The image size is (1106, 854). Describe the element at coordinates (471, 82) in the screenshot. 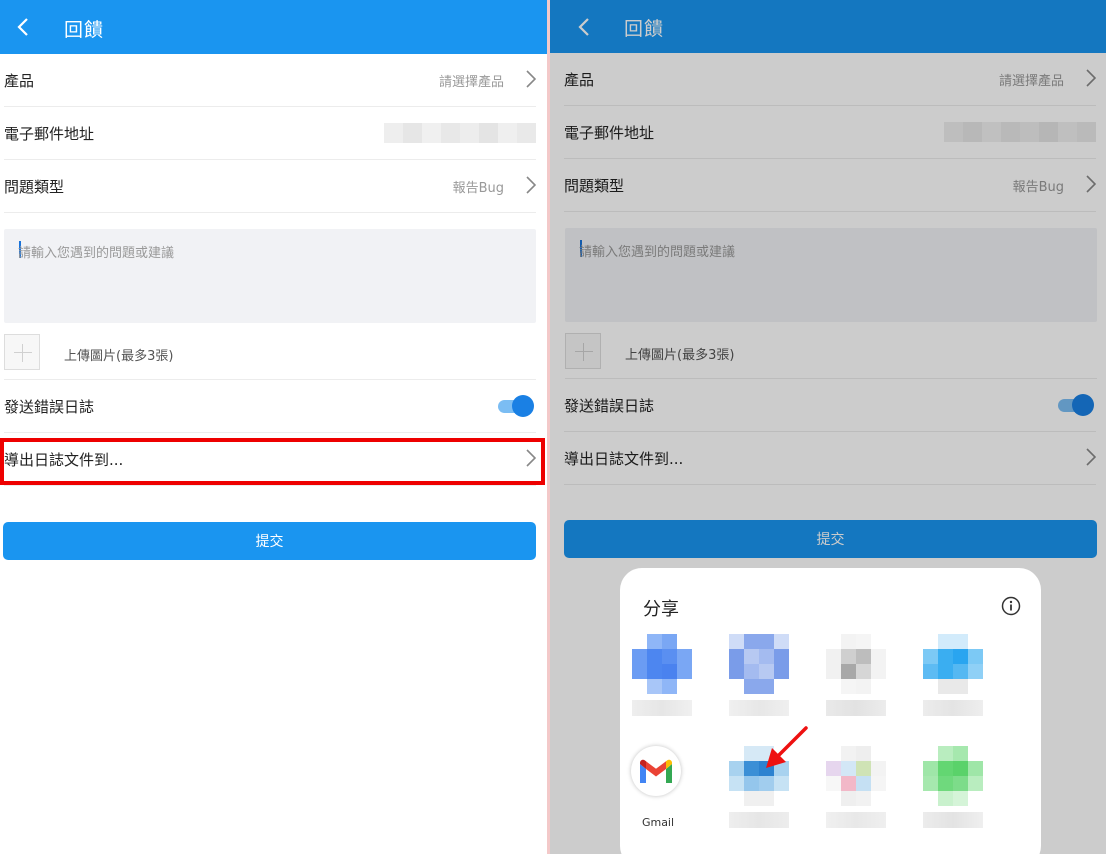

I see `product-value: 請選擇產品` at that location.